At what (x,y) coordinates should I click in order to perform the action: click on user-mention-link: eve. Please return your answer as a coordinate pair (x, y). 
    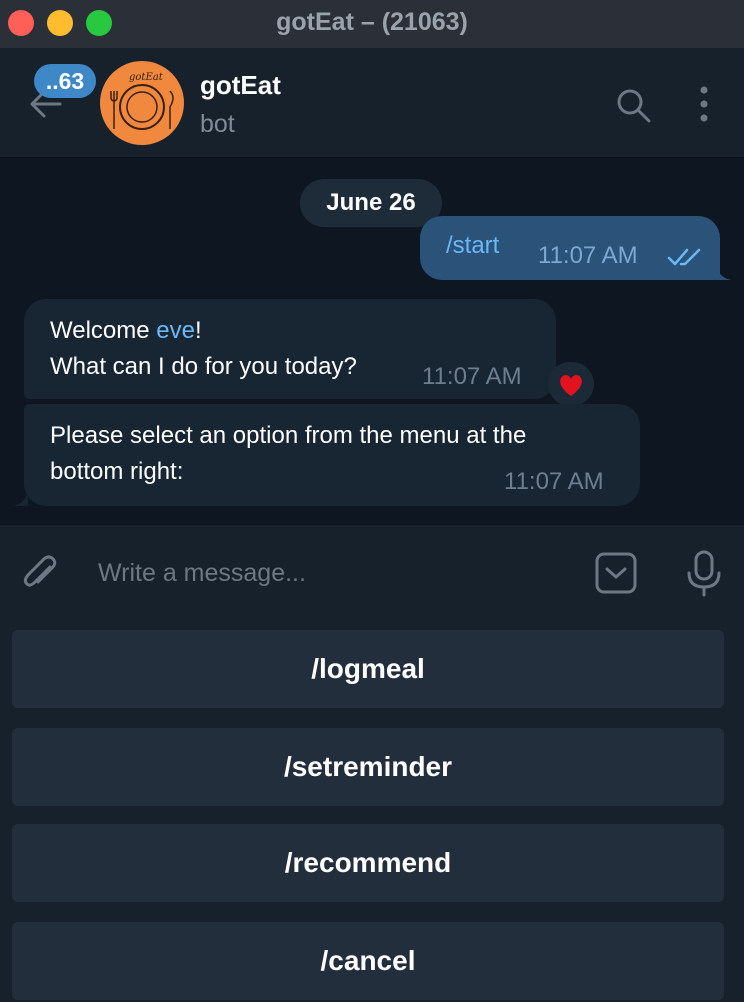
    Looking at the image, I should click on (175, 330).